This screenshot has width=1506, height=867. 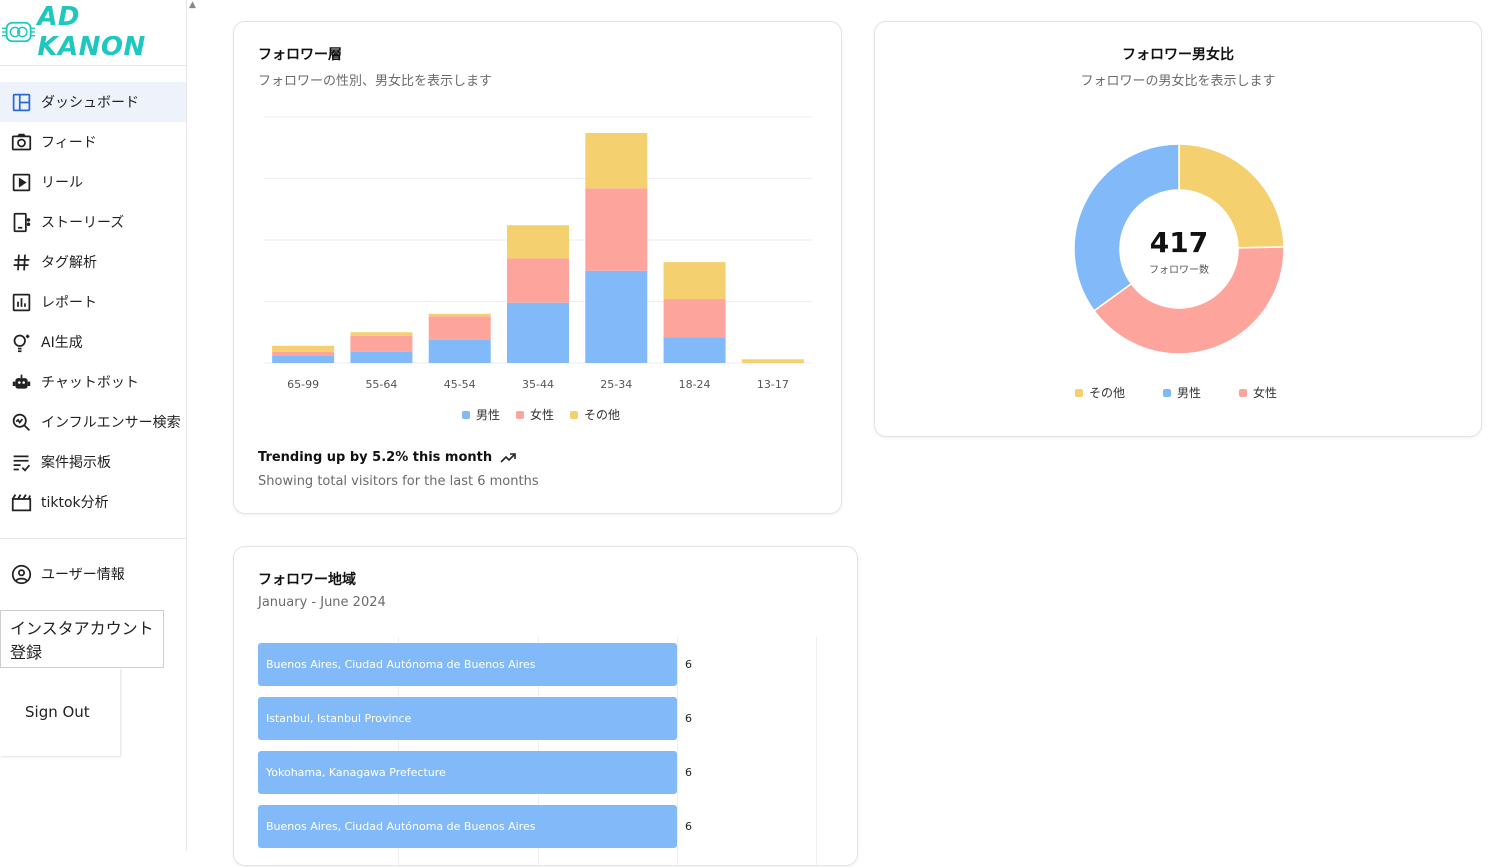 I want to click on logo-icon, so click(x=19, y=32).